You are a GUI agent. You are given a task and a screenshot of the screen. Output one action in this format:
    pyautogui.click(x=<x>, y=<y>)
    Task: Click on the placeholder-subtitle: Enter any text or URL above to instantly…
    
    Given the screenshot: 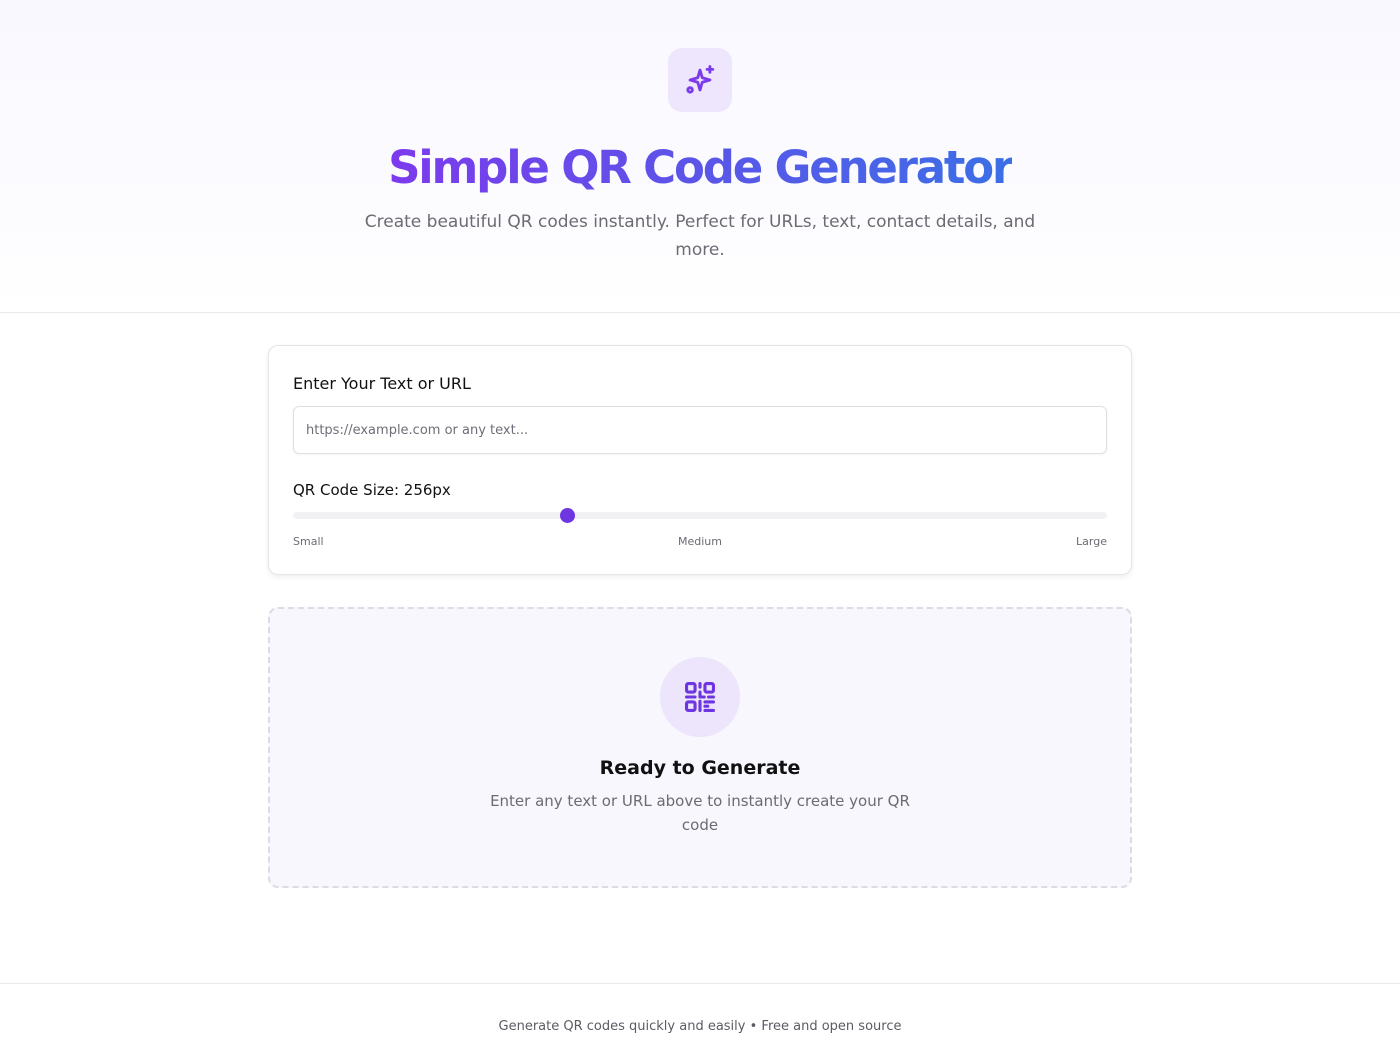 What is the action you would take?
    pyautogui.click(x=700, y=813)
    